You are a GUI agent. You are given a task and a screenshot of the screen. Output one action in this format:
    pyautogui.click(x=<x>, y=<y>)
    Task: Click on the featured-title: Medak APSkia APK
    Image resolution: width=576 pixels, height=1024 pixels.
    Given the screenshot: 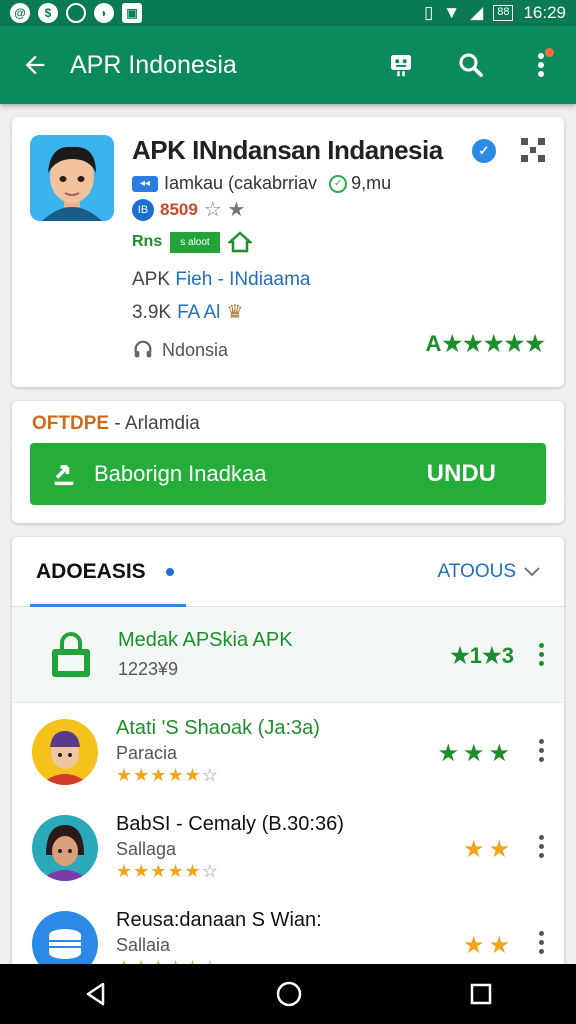 What is the action you would take?
    pyautogui.click(x=205, y=640)
    